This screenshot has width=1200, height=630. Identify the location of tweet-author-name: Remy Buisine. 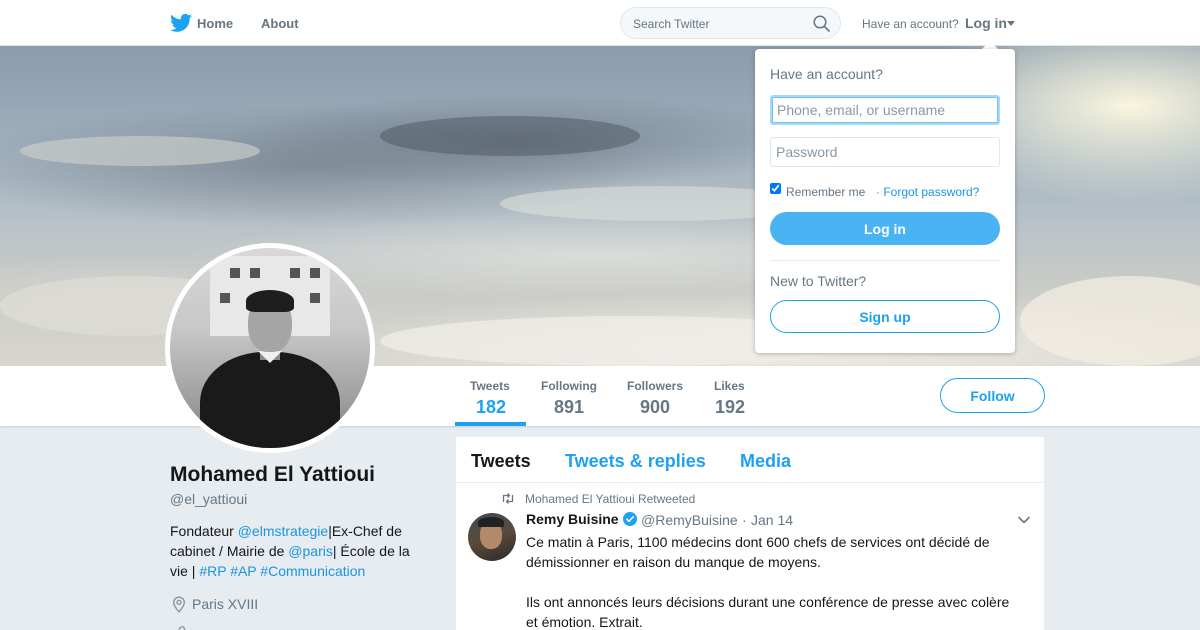
(572, 519).